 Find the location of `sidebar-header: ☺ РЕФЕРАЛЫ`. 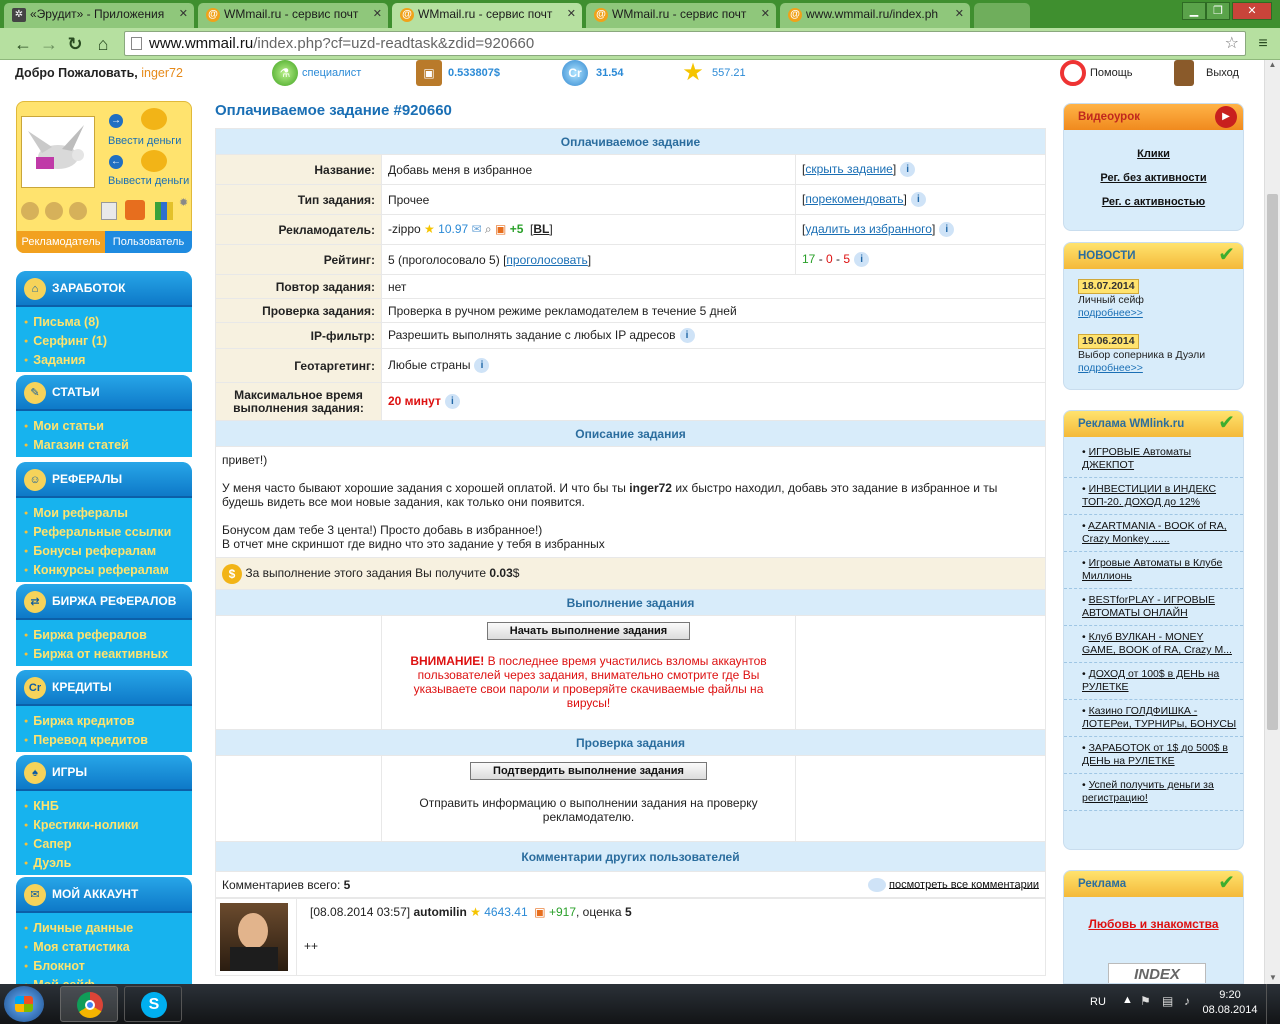

sidebar-header: ☺ РЕФЕРАЛЫ is located at coordinates (104, 480).